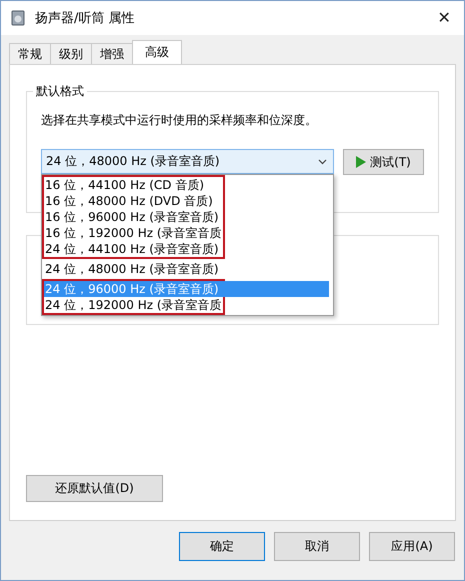 This screenshot has height=581, width=465. I want to click on dialog-button: 确定, so click(222, 546).